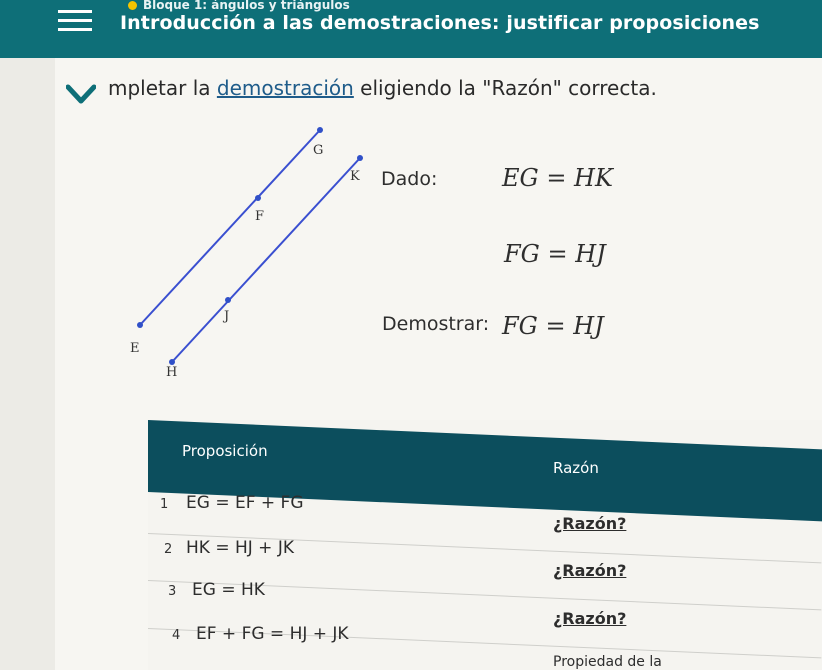 This screenshot has width=822, height=670. I want to click on breadcrumb: Bloque 1: ángulos y triángulos, so click(239, 6).